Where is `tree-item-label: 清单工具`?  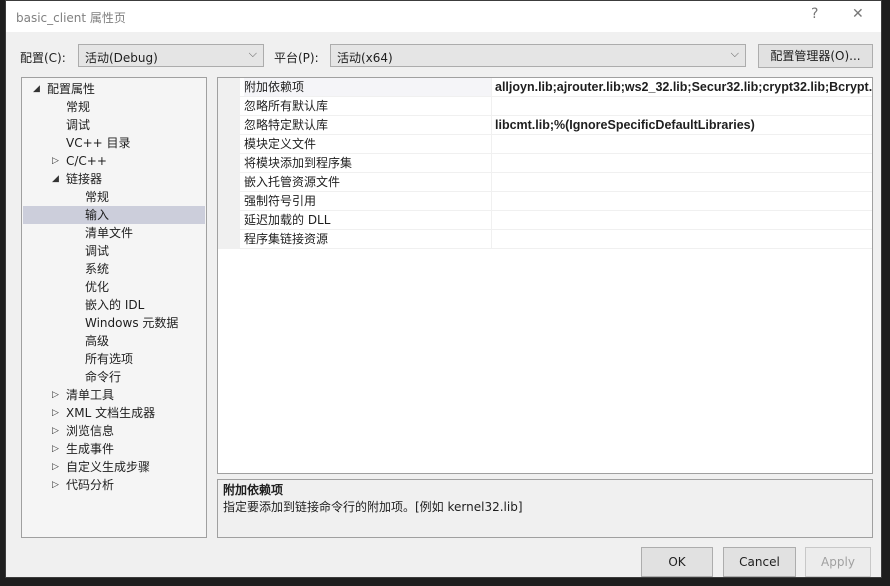 tree-item-label: 清单工具 is located at coordinates (90, 395).